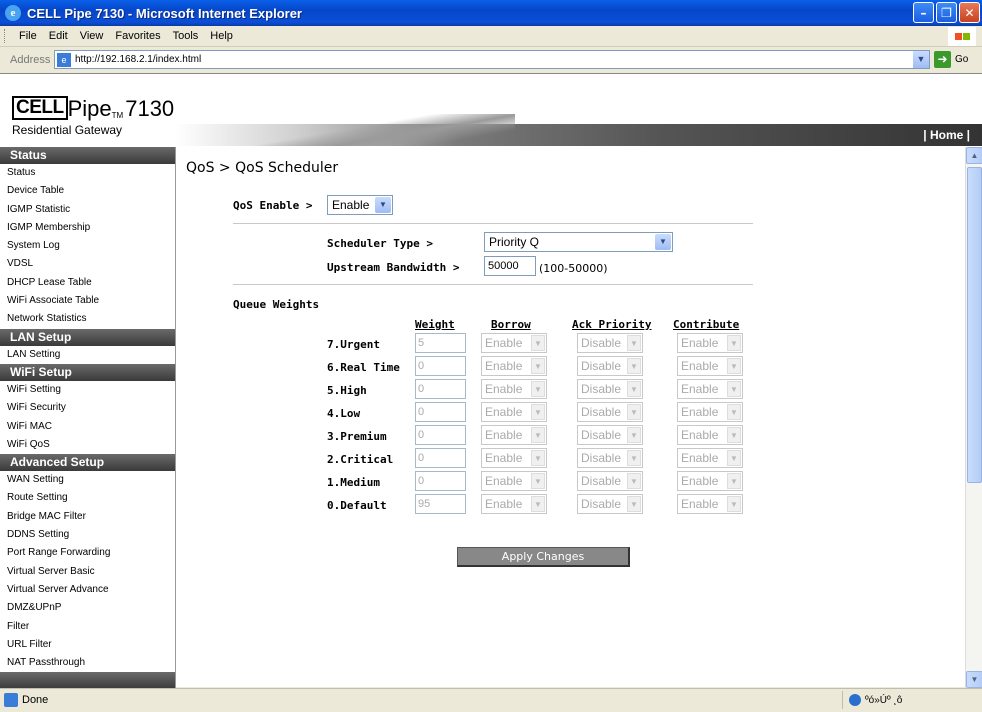 The image size is (982, 712). I want to click on upstream-bandwidth-input: 50000, so click(510, 266).